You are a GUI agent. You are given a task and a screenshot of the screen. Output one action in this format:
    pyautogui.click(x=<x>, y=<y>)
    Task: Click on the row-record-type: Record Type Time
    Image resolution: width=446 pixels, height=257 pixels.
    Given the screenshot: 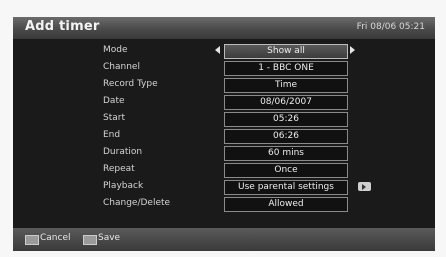 What is the action you would take?
    pyautogui.click(x=224, y=85)
    